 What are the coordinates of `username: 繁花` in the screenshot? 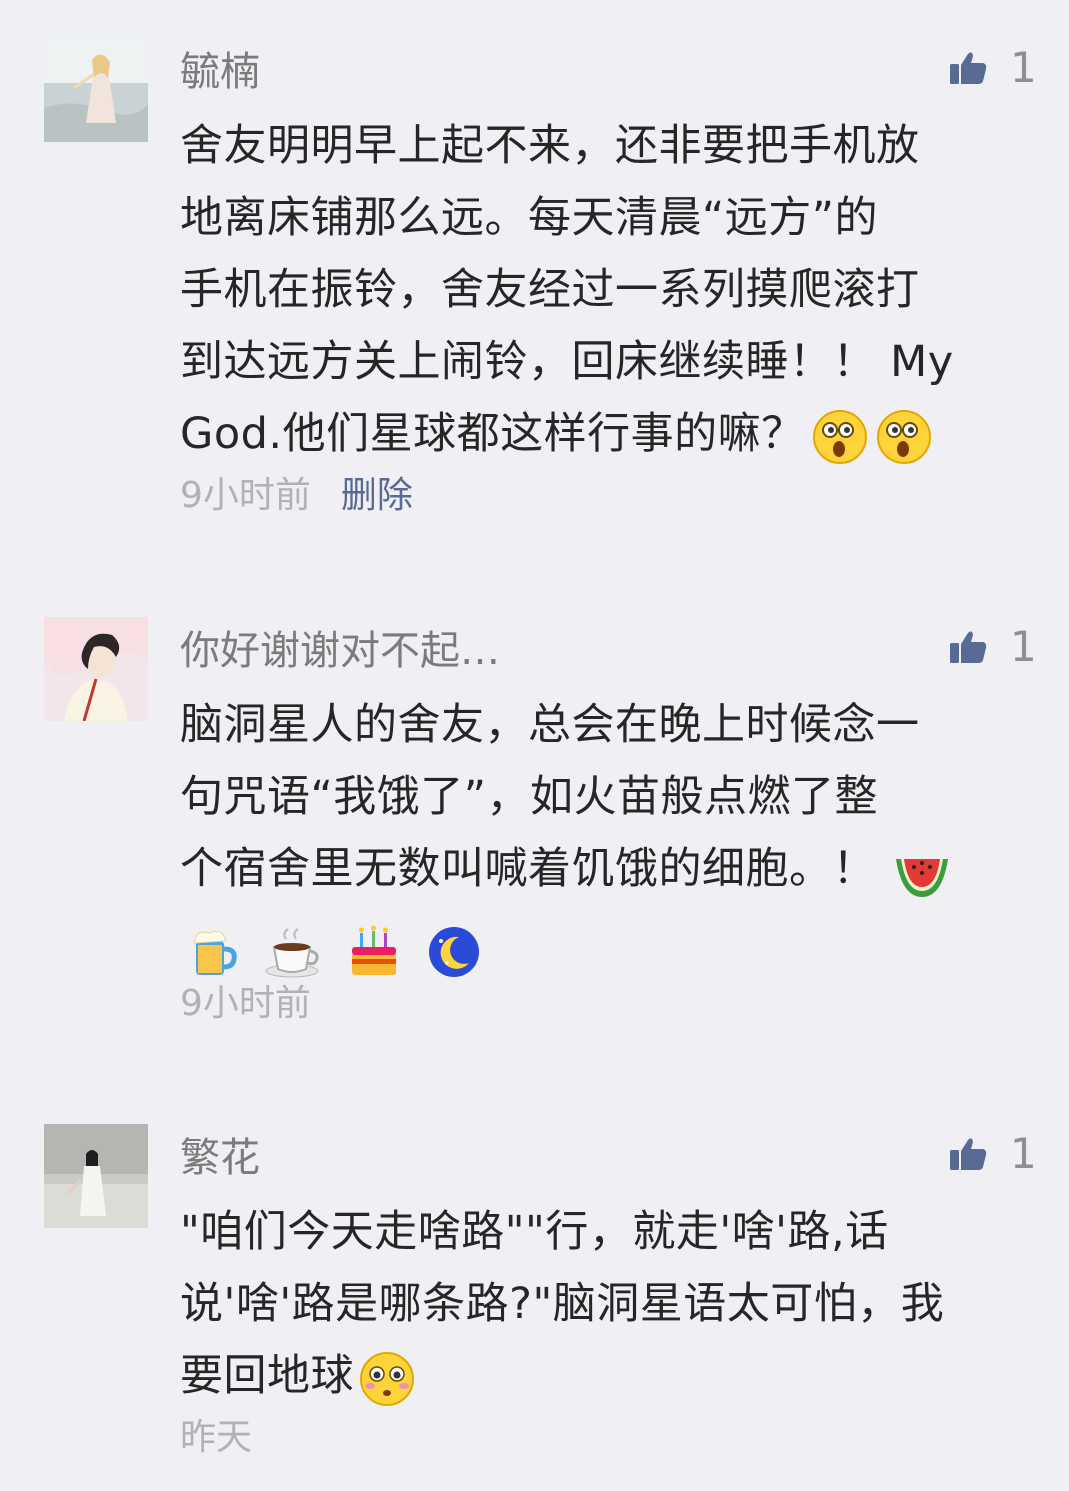 It's located at (220, 1158).